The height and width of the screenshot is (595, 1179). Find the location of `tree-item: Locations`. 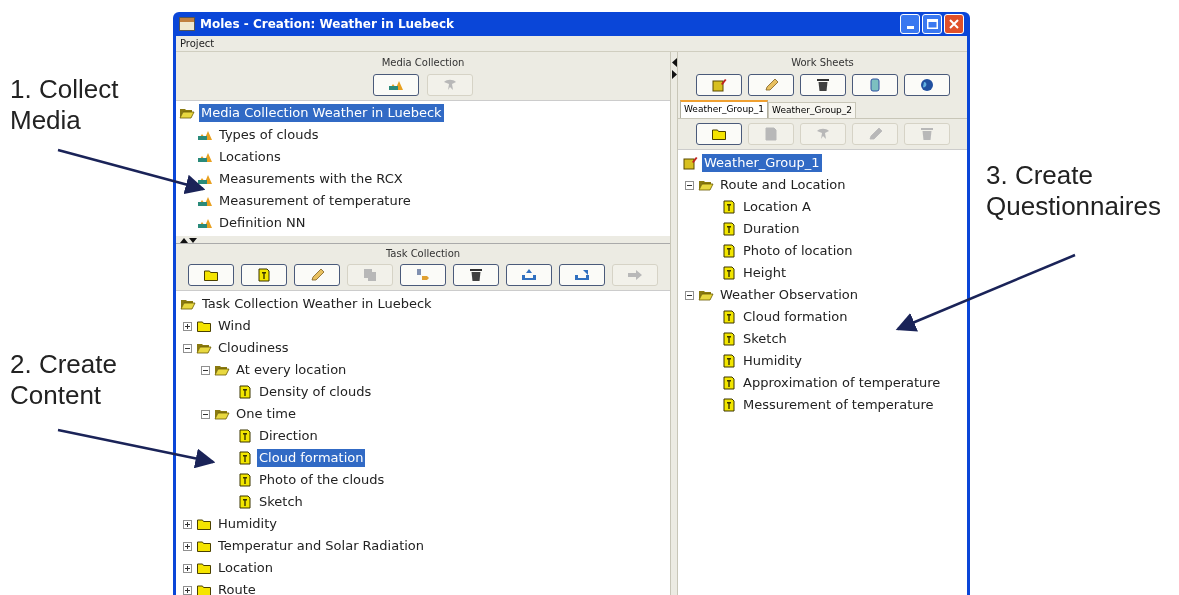

tree-item: Locations is located at coordinates (250, 157).